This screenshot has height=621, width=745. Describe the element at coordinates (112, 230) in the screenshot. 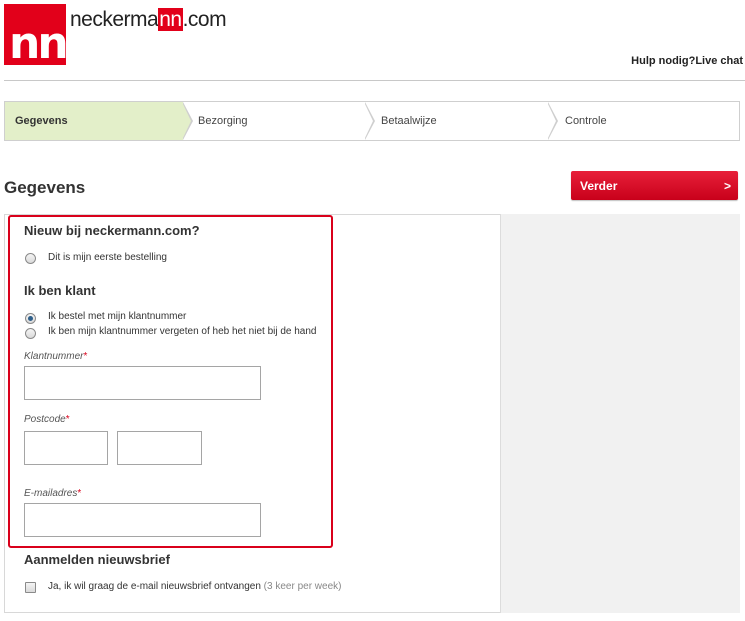

I see `new-customer-heading: Nieuw bij neckermann.com?` at that location.